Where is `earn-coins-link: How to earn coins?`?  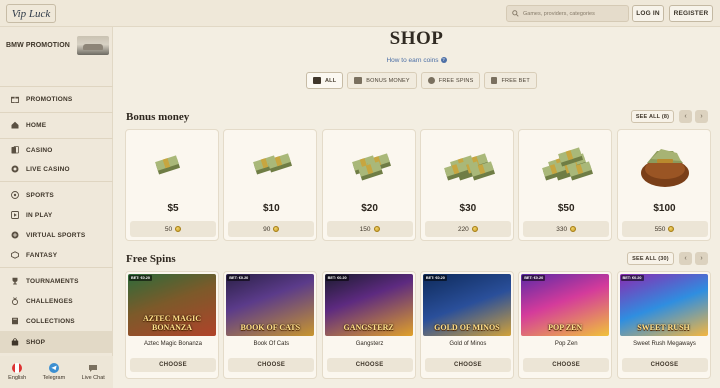 earn-coins-link: How to earn coins? is located at coordinates (416, 60).